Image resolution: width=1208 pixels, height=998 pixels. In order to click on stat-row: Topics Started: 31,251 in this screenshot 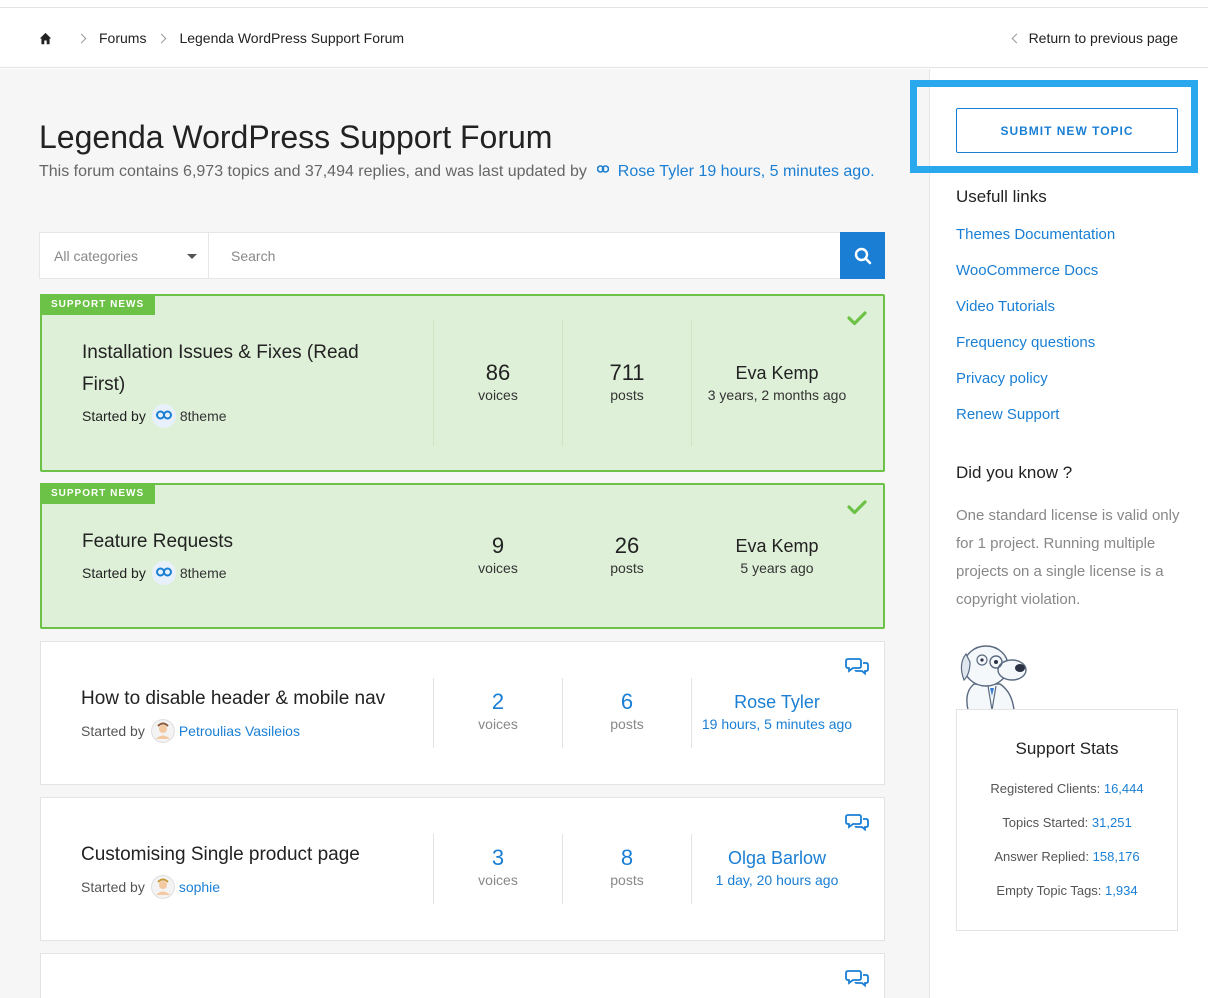, I will do `click(1067, 822)`.